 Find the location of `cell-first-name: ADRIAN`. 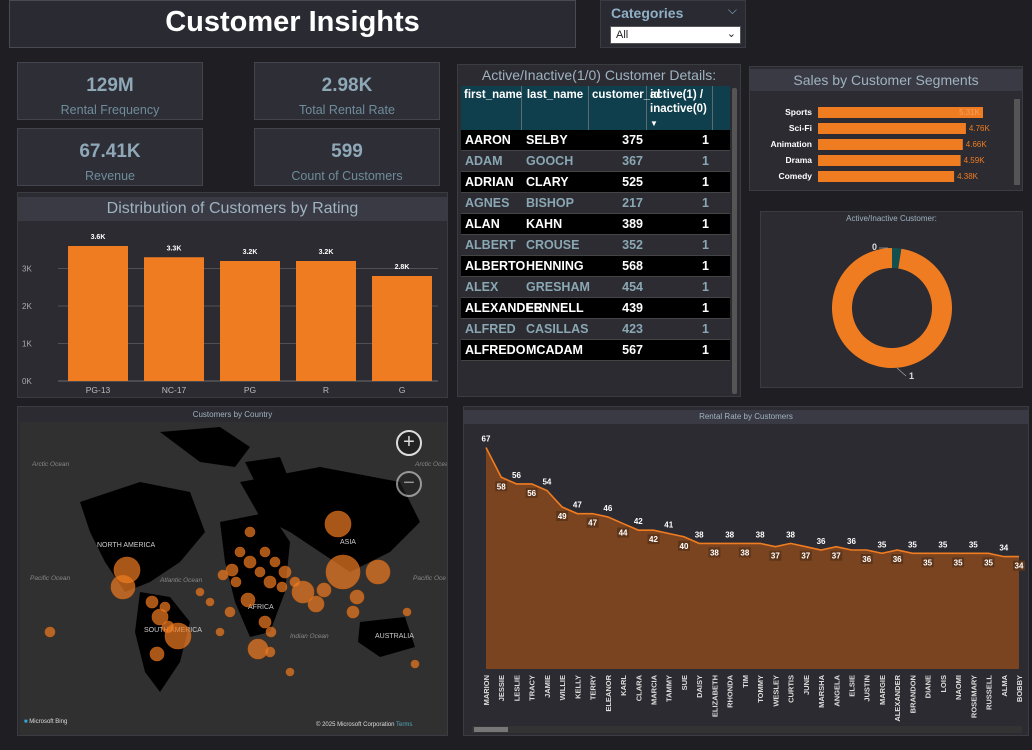

cell-first-name: ADRIAN is located at coordinates (489, 182).